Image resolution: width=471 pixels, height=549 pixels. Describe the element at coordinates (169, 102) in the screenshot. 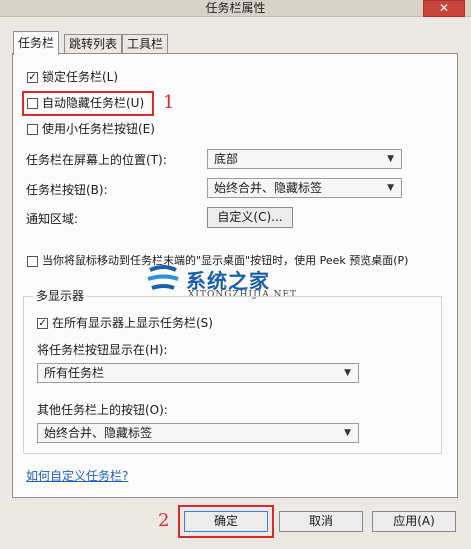

I see `annotation-number-1: 1` at that location.